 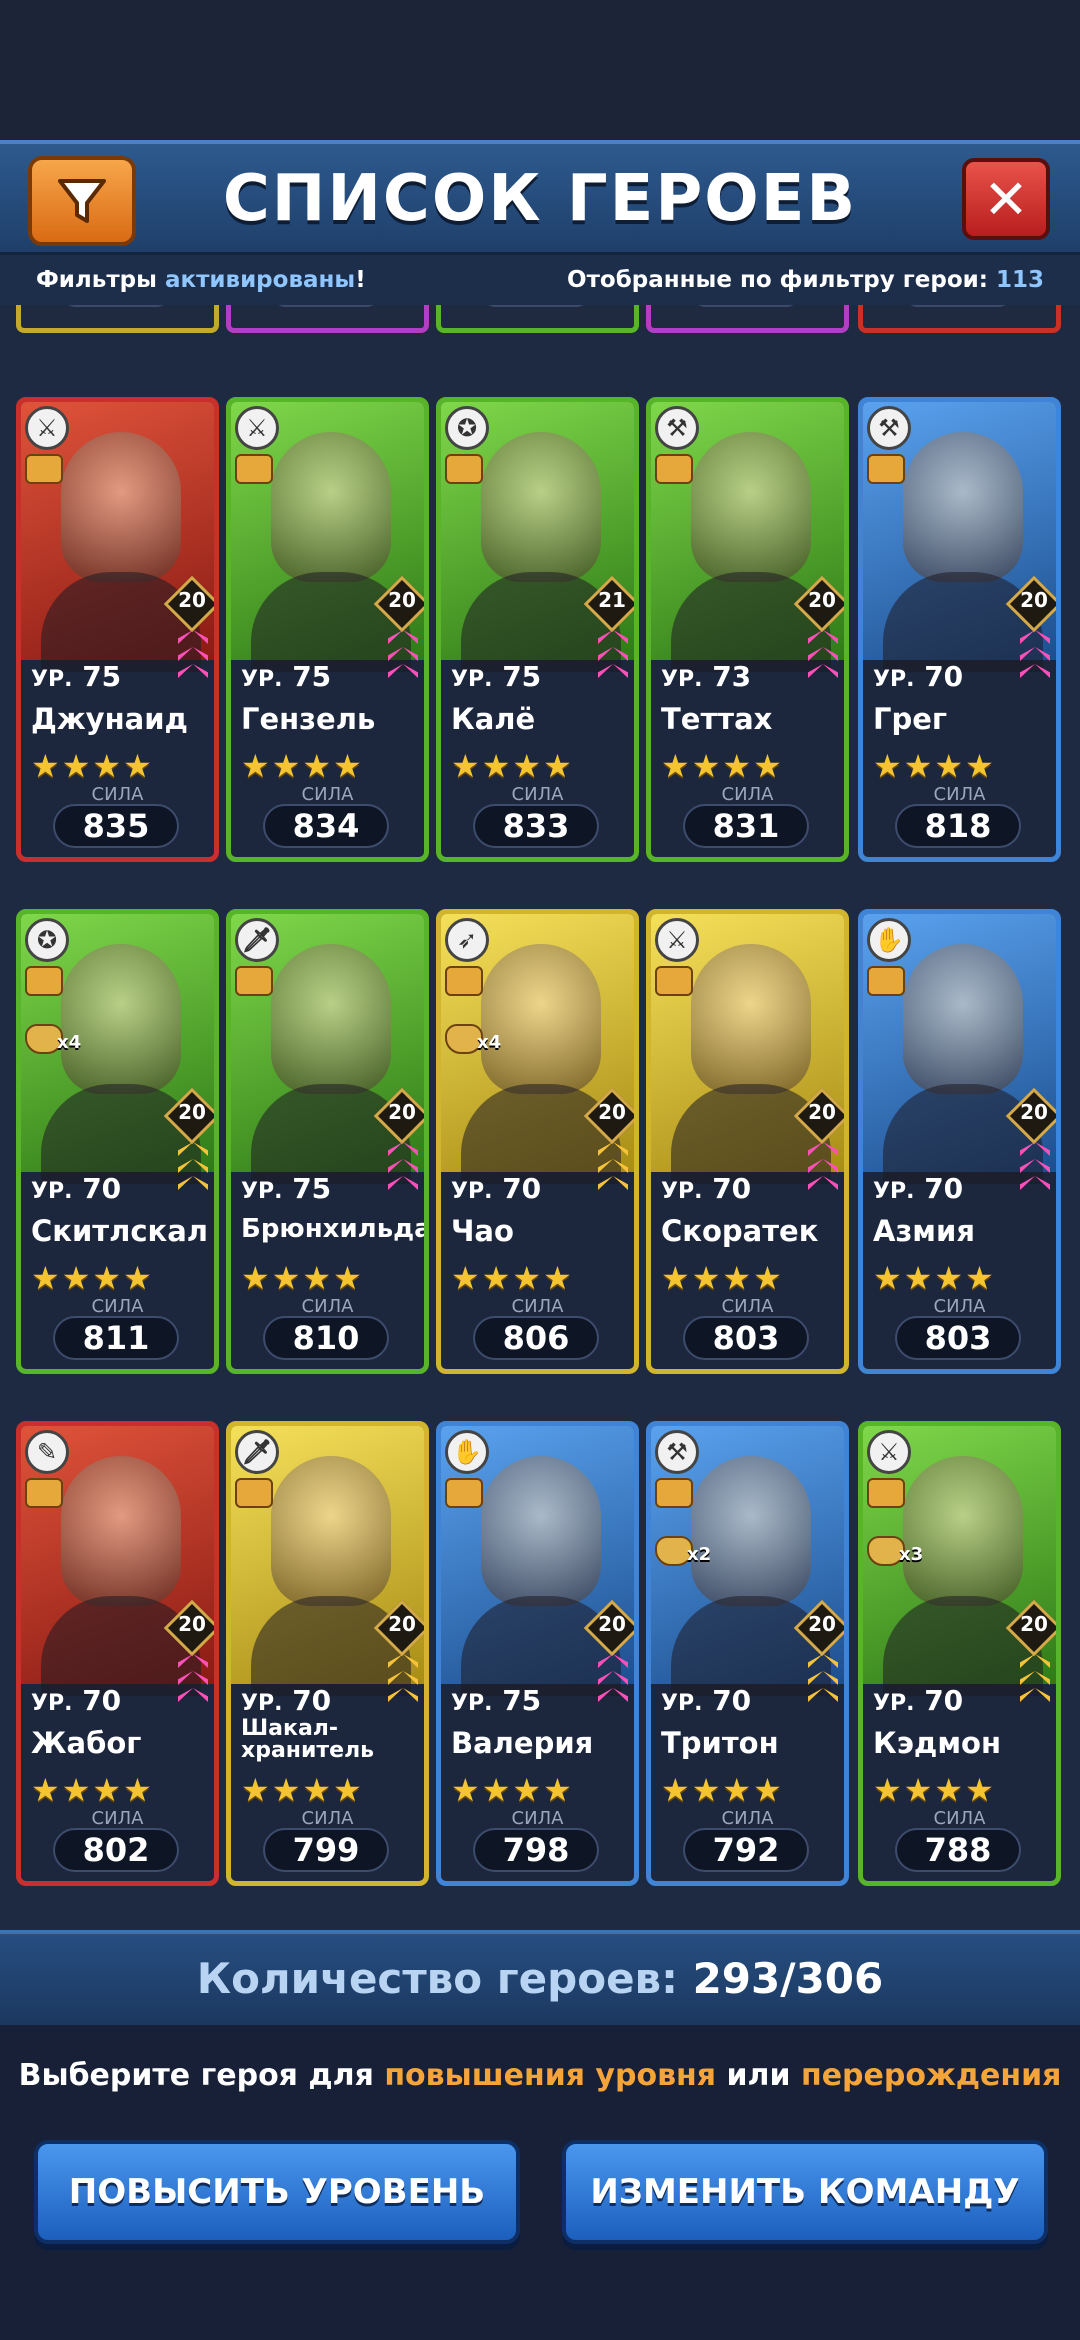 I want to click on close-x-icon: ✕, so click(x=1006, y=199).